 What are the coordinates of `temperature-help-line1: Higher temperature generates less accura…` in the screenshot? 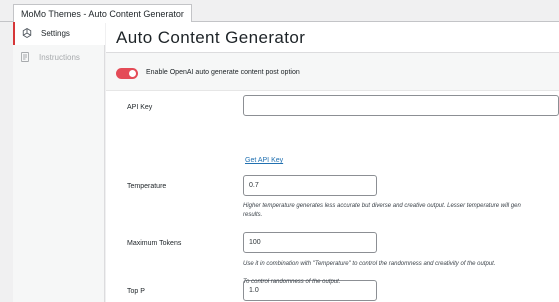 It's located at (382, 206).